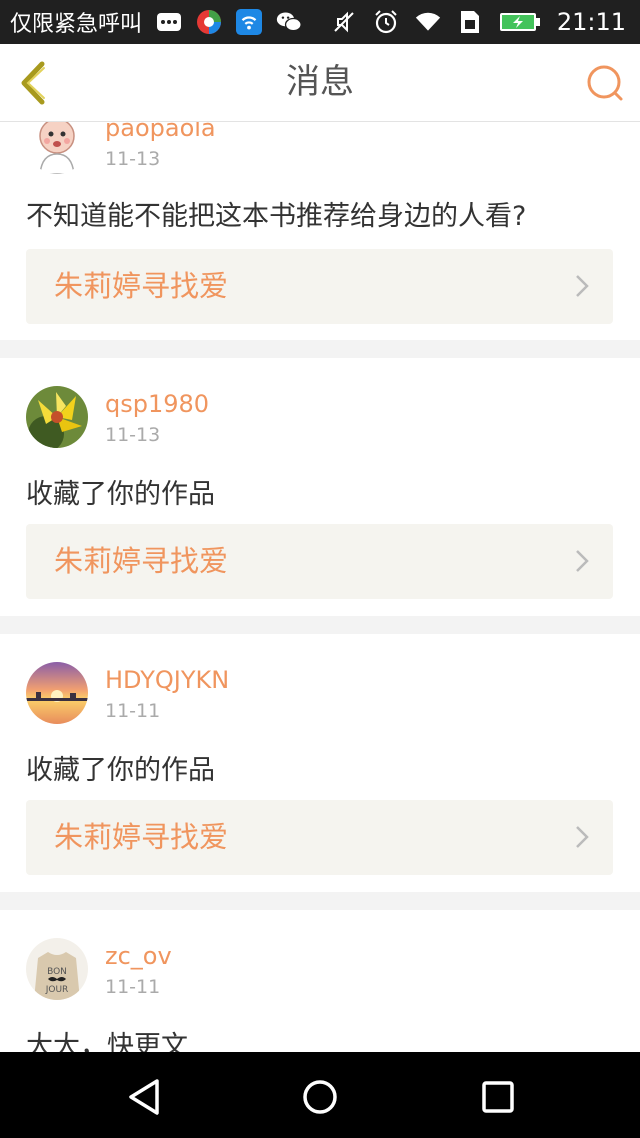 This screenshot has height=1138, width=640. What do you see at coordinates (344, 22) in the screenshot?
I see `mute-icon` at bounding box center [344, 22].